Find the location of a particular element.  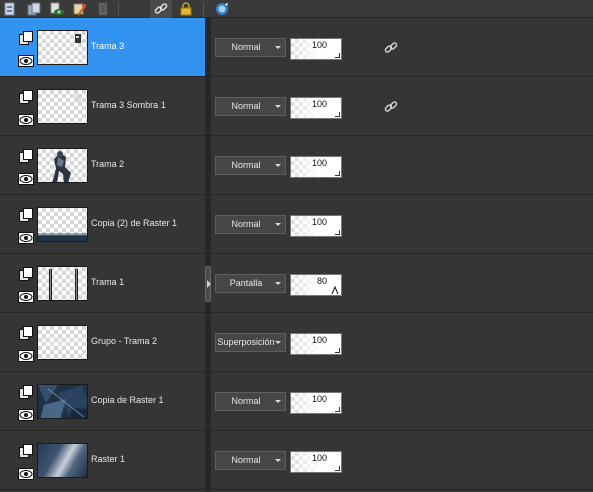

layers-toolbar is located at coordinates (296, 9).